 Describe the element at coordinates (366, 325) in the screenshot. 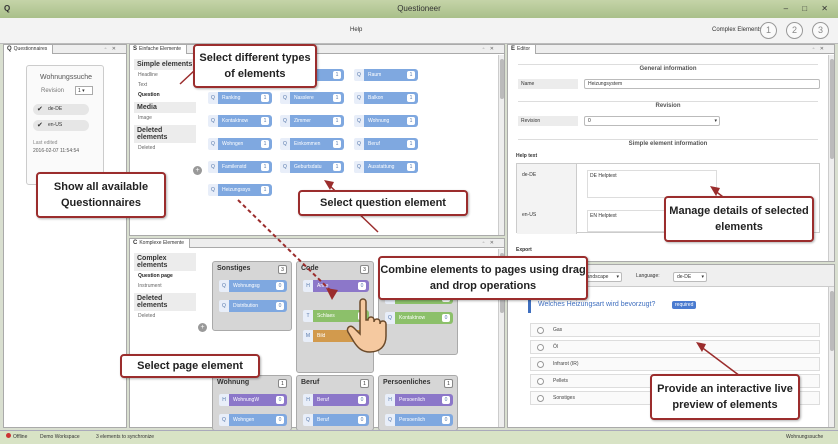

I see `hand-cursor-icon` at that location.